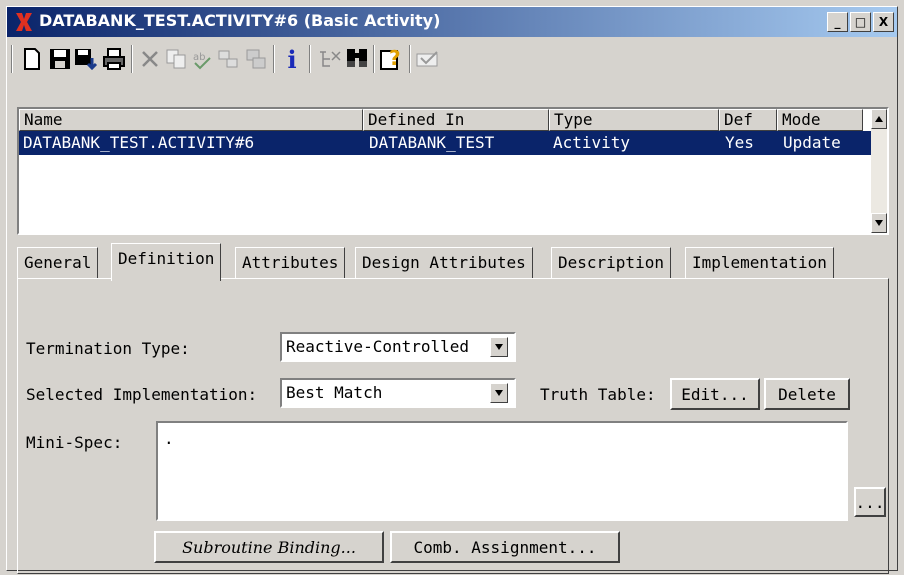 Image resolution: width=904 pixels, height=575 pixels. I want to click on tab-attributes: Attributes, so click(290, 263).